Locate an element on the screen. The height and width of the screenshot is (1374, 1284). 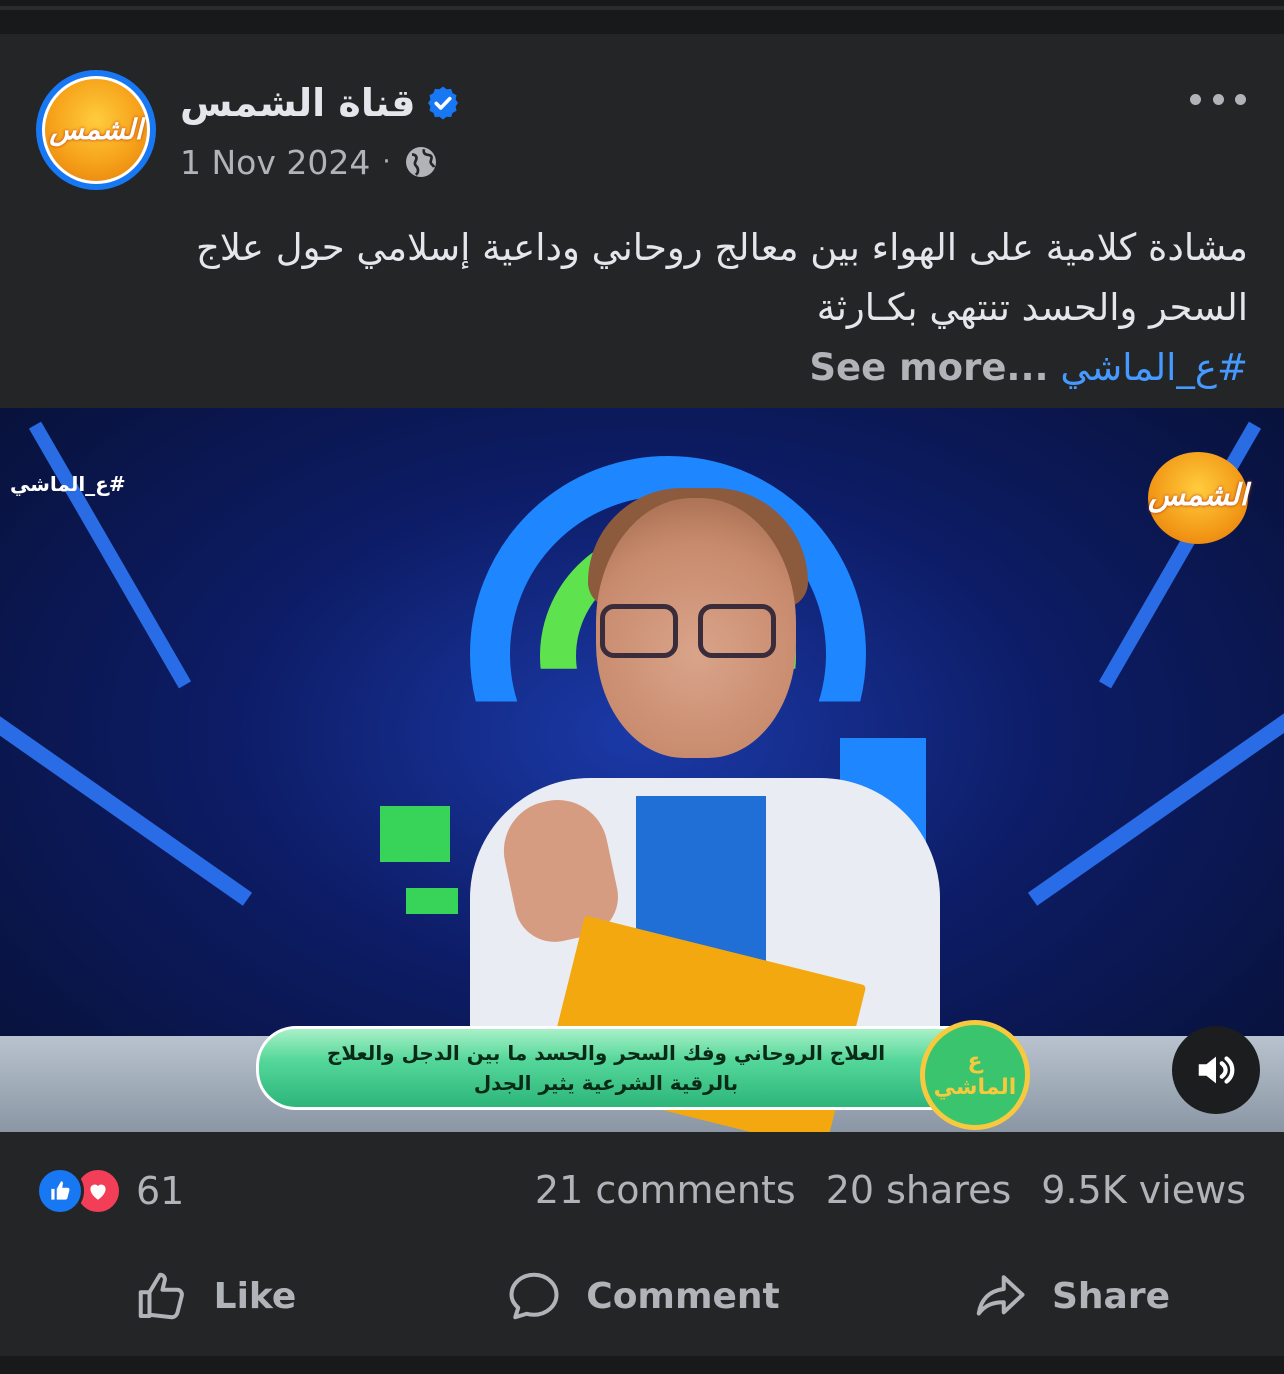
share-button: Share is located at coordinates (1070, 1296).